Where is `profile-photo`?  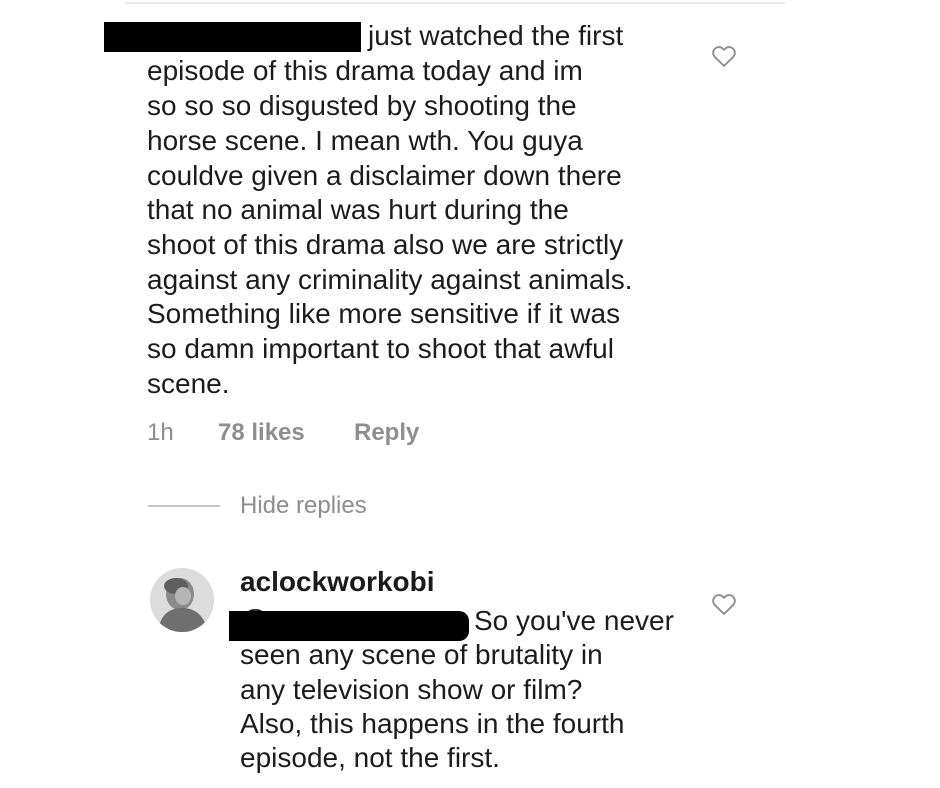 profile-photo is located at coordinates (182, 600).